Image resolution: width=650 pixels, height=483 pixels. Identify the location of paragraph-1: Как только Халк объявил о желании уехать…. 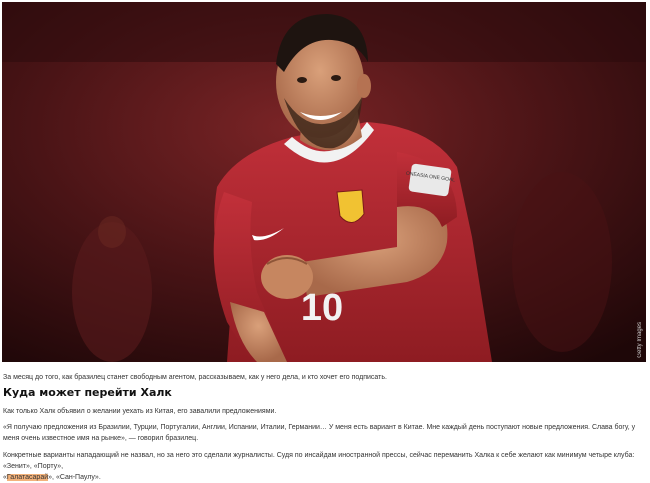
(140, 411).